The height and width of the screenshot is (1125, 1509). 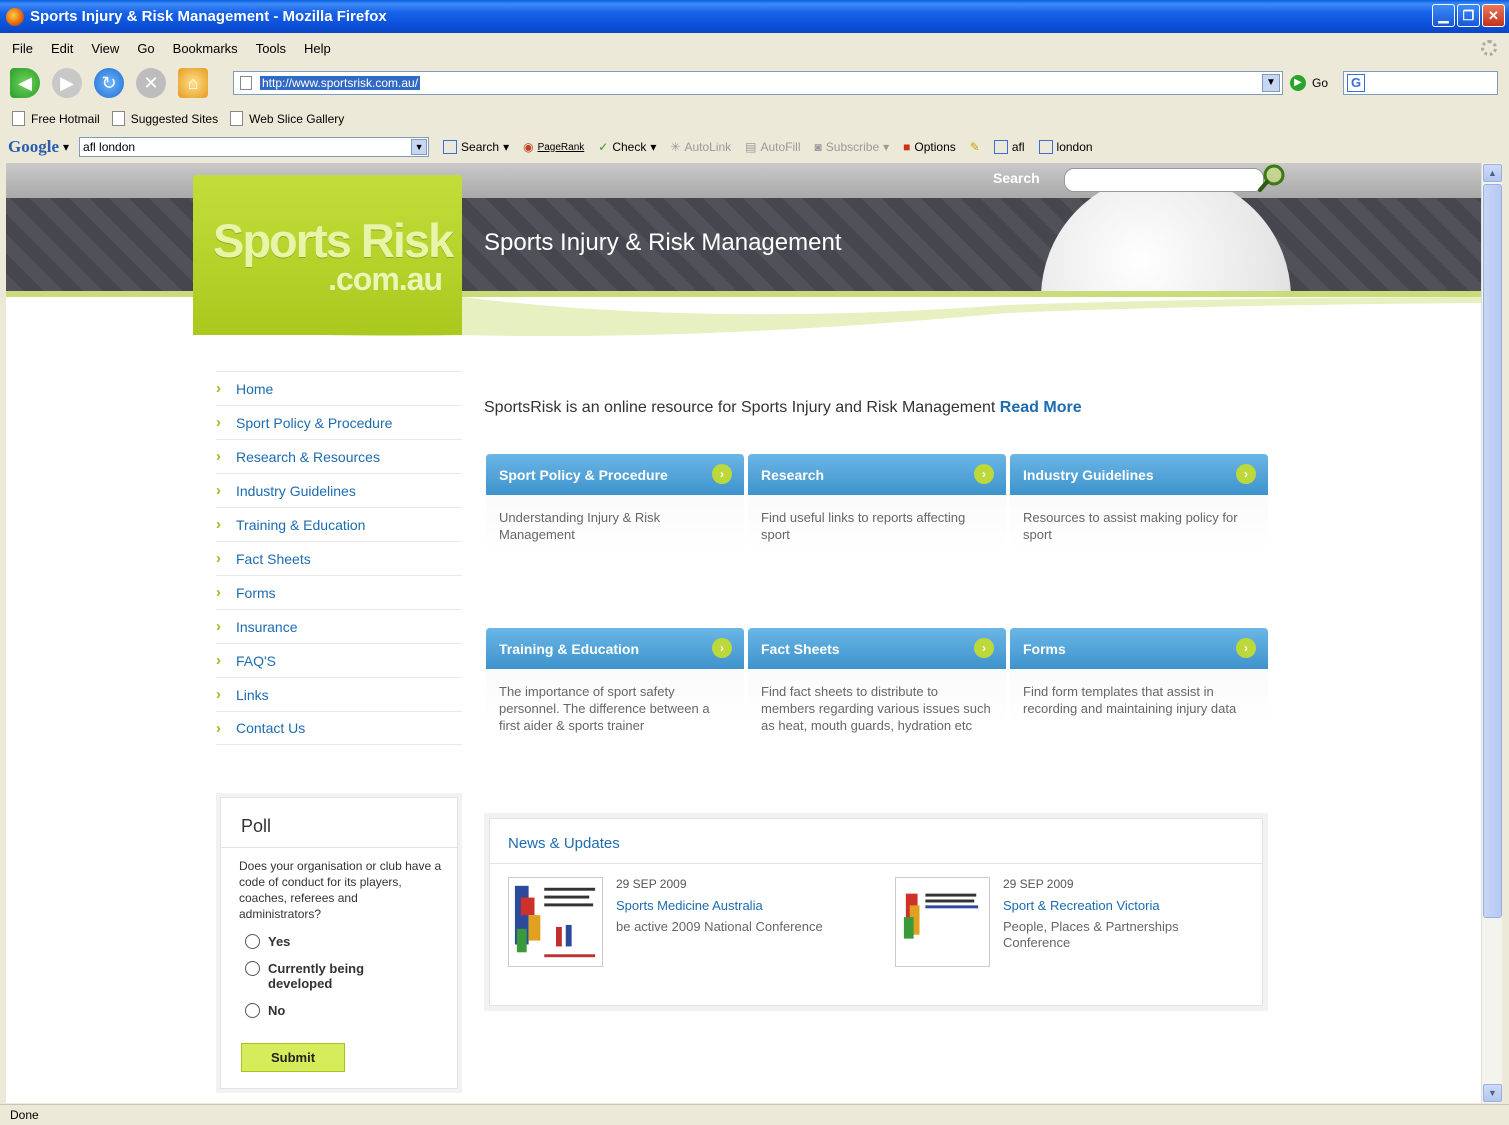 What do you see at coordinates (145, 48) in the screenshot?
I see `menu-go: Go` at bounding box center [145, 48].